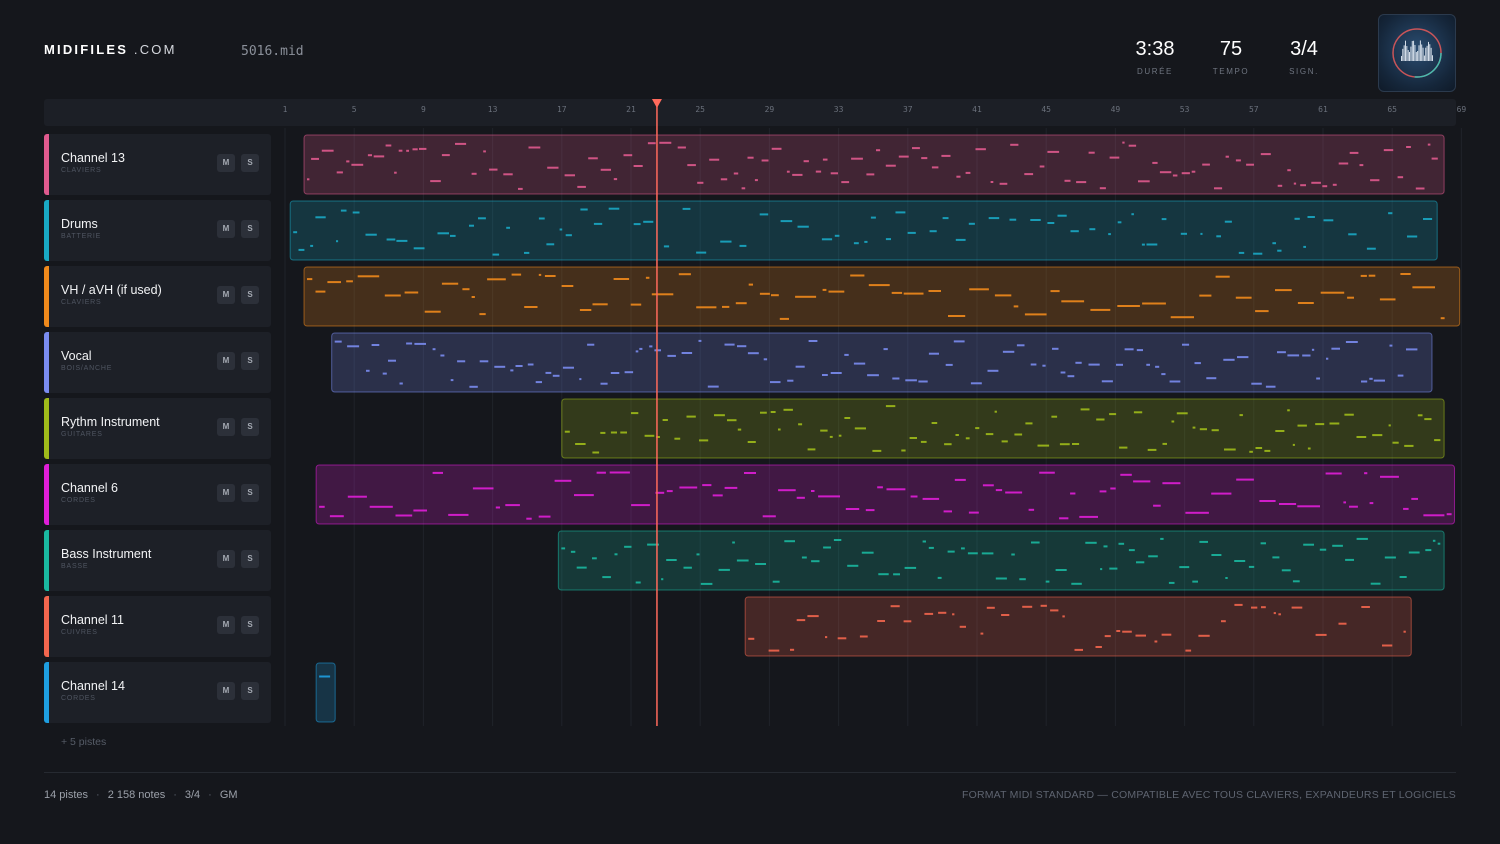 Image resolution: width=1500 pixels, height=844 pixels. Describe the element at coordinates (656, 103) in the screenshot. I see `playhead-marker` at that location.